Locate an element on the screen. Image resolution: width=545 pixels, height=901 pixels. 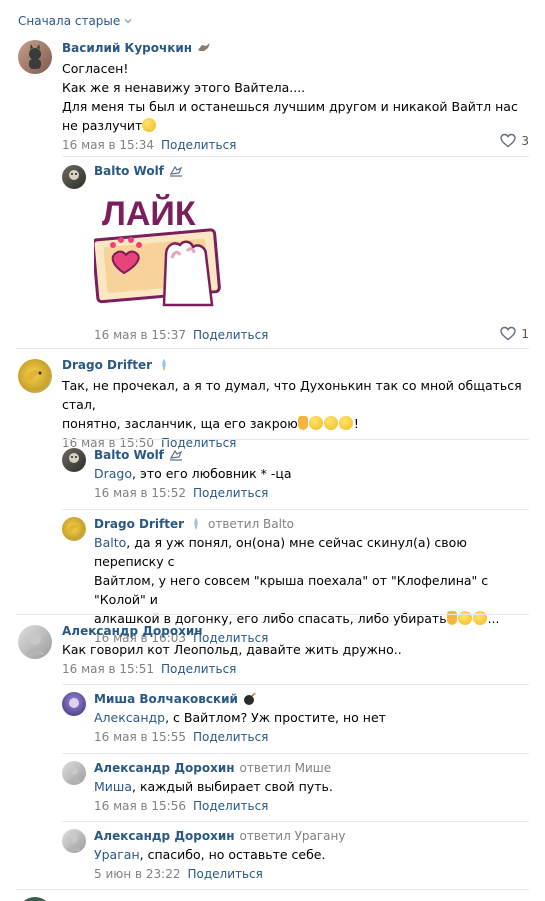
author-name: Миша Волчаковский is located at coordinates (166, 699).